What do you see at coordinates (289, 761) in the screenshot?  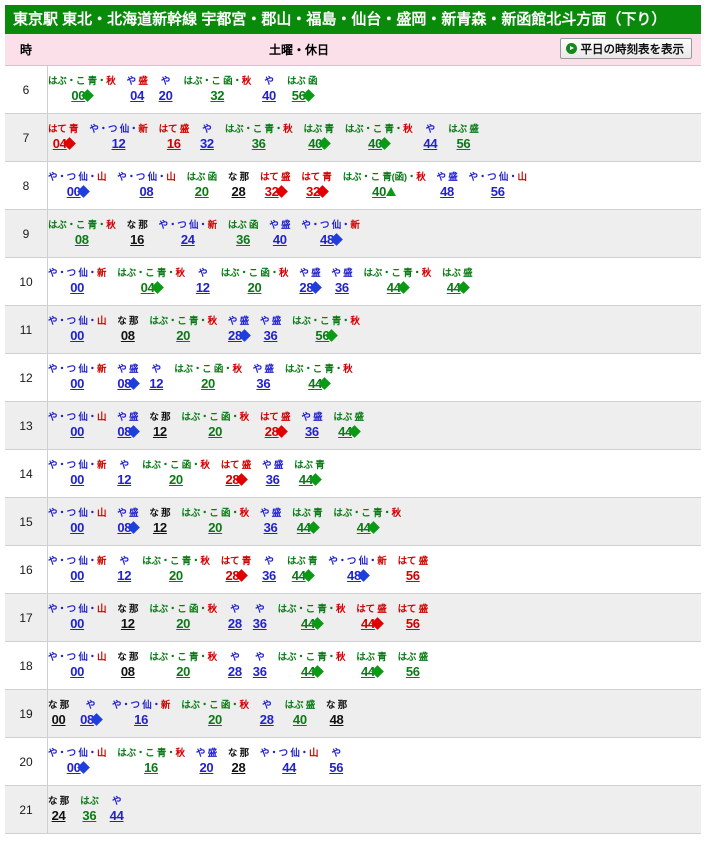 I see `departure-entry: や・つ 仙・山 44` at bounding box center [289, 761].